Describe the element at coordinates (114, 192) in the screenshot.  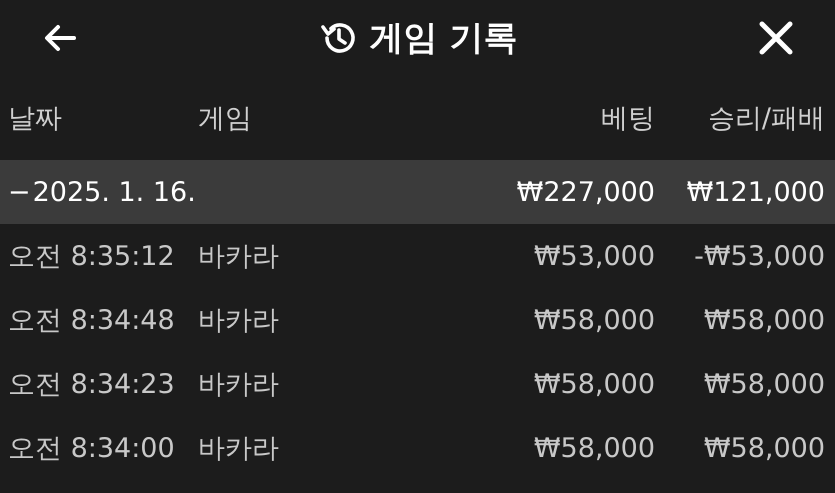
I see `group-date: 2025. 1. 16.` at that location.